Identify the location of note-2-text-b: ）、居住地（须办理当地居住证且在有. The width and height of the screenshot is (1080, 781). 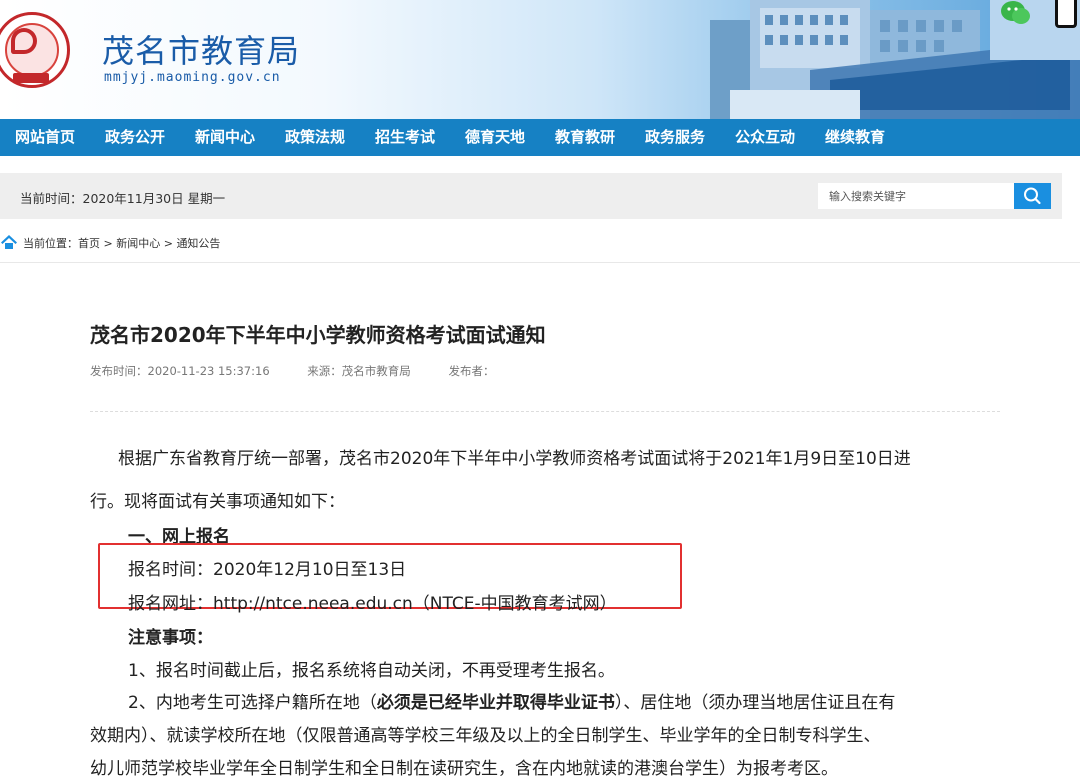
(755, 703).